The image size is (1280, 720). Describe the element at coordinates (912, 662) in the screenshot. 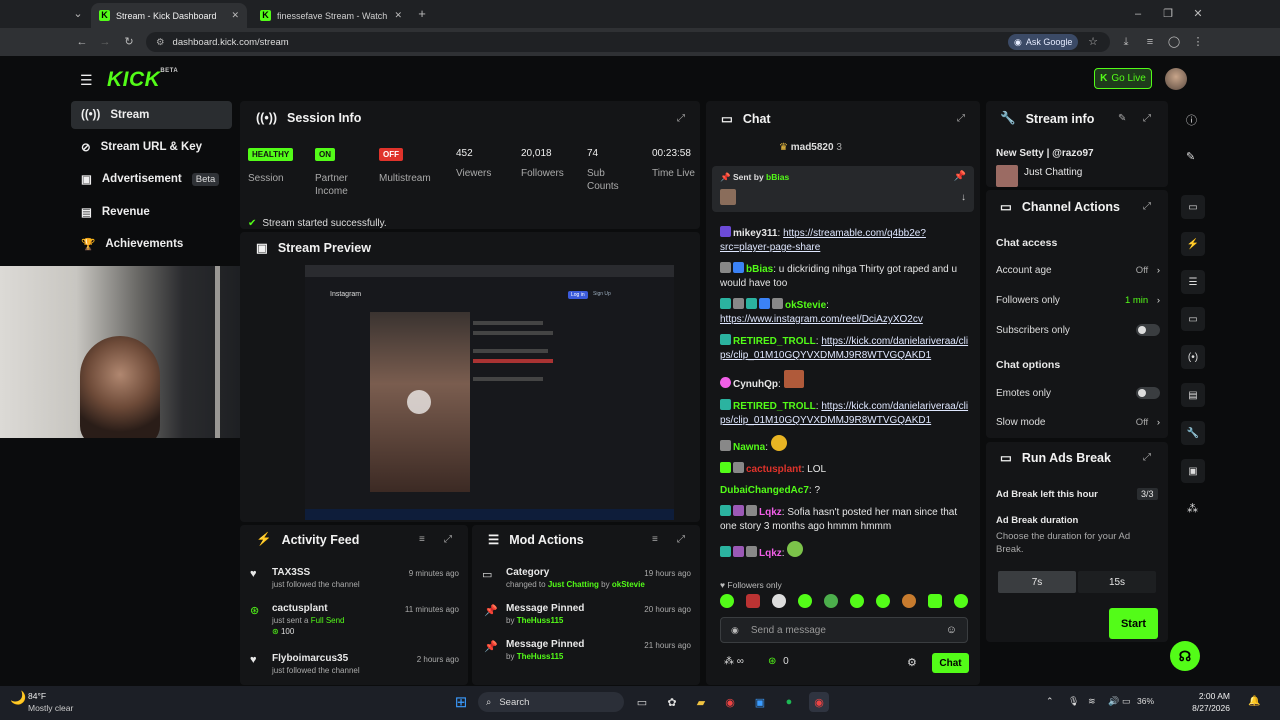

I see `gear-icon: ⚙` at that location.